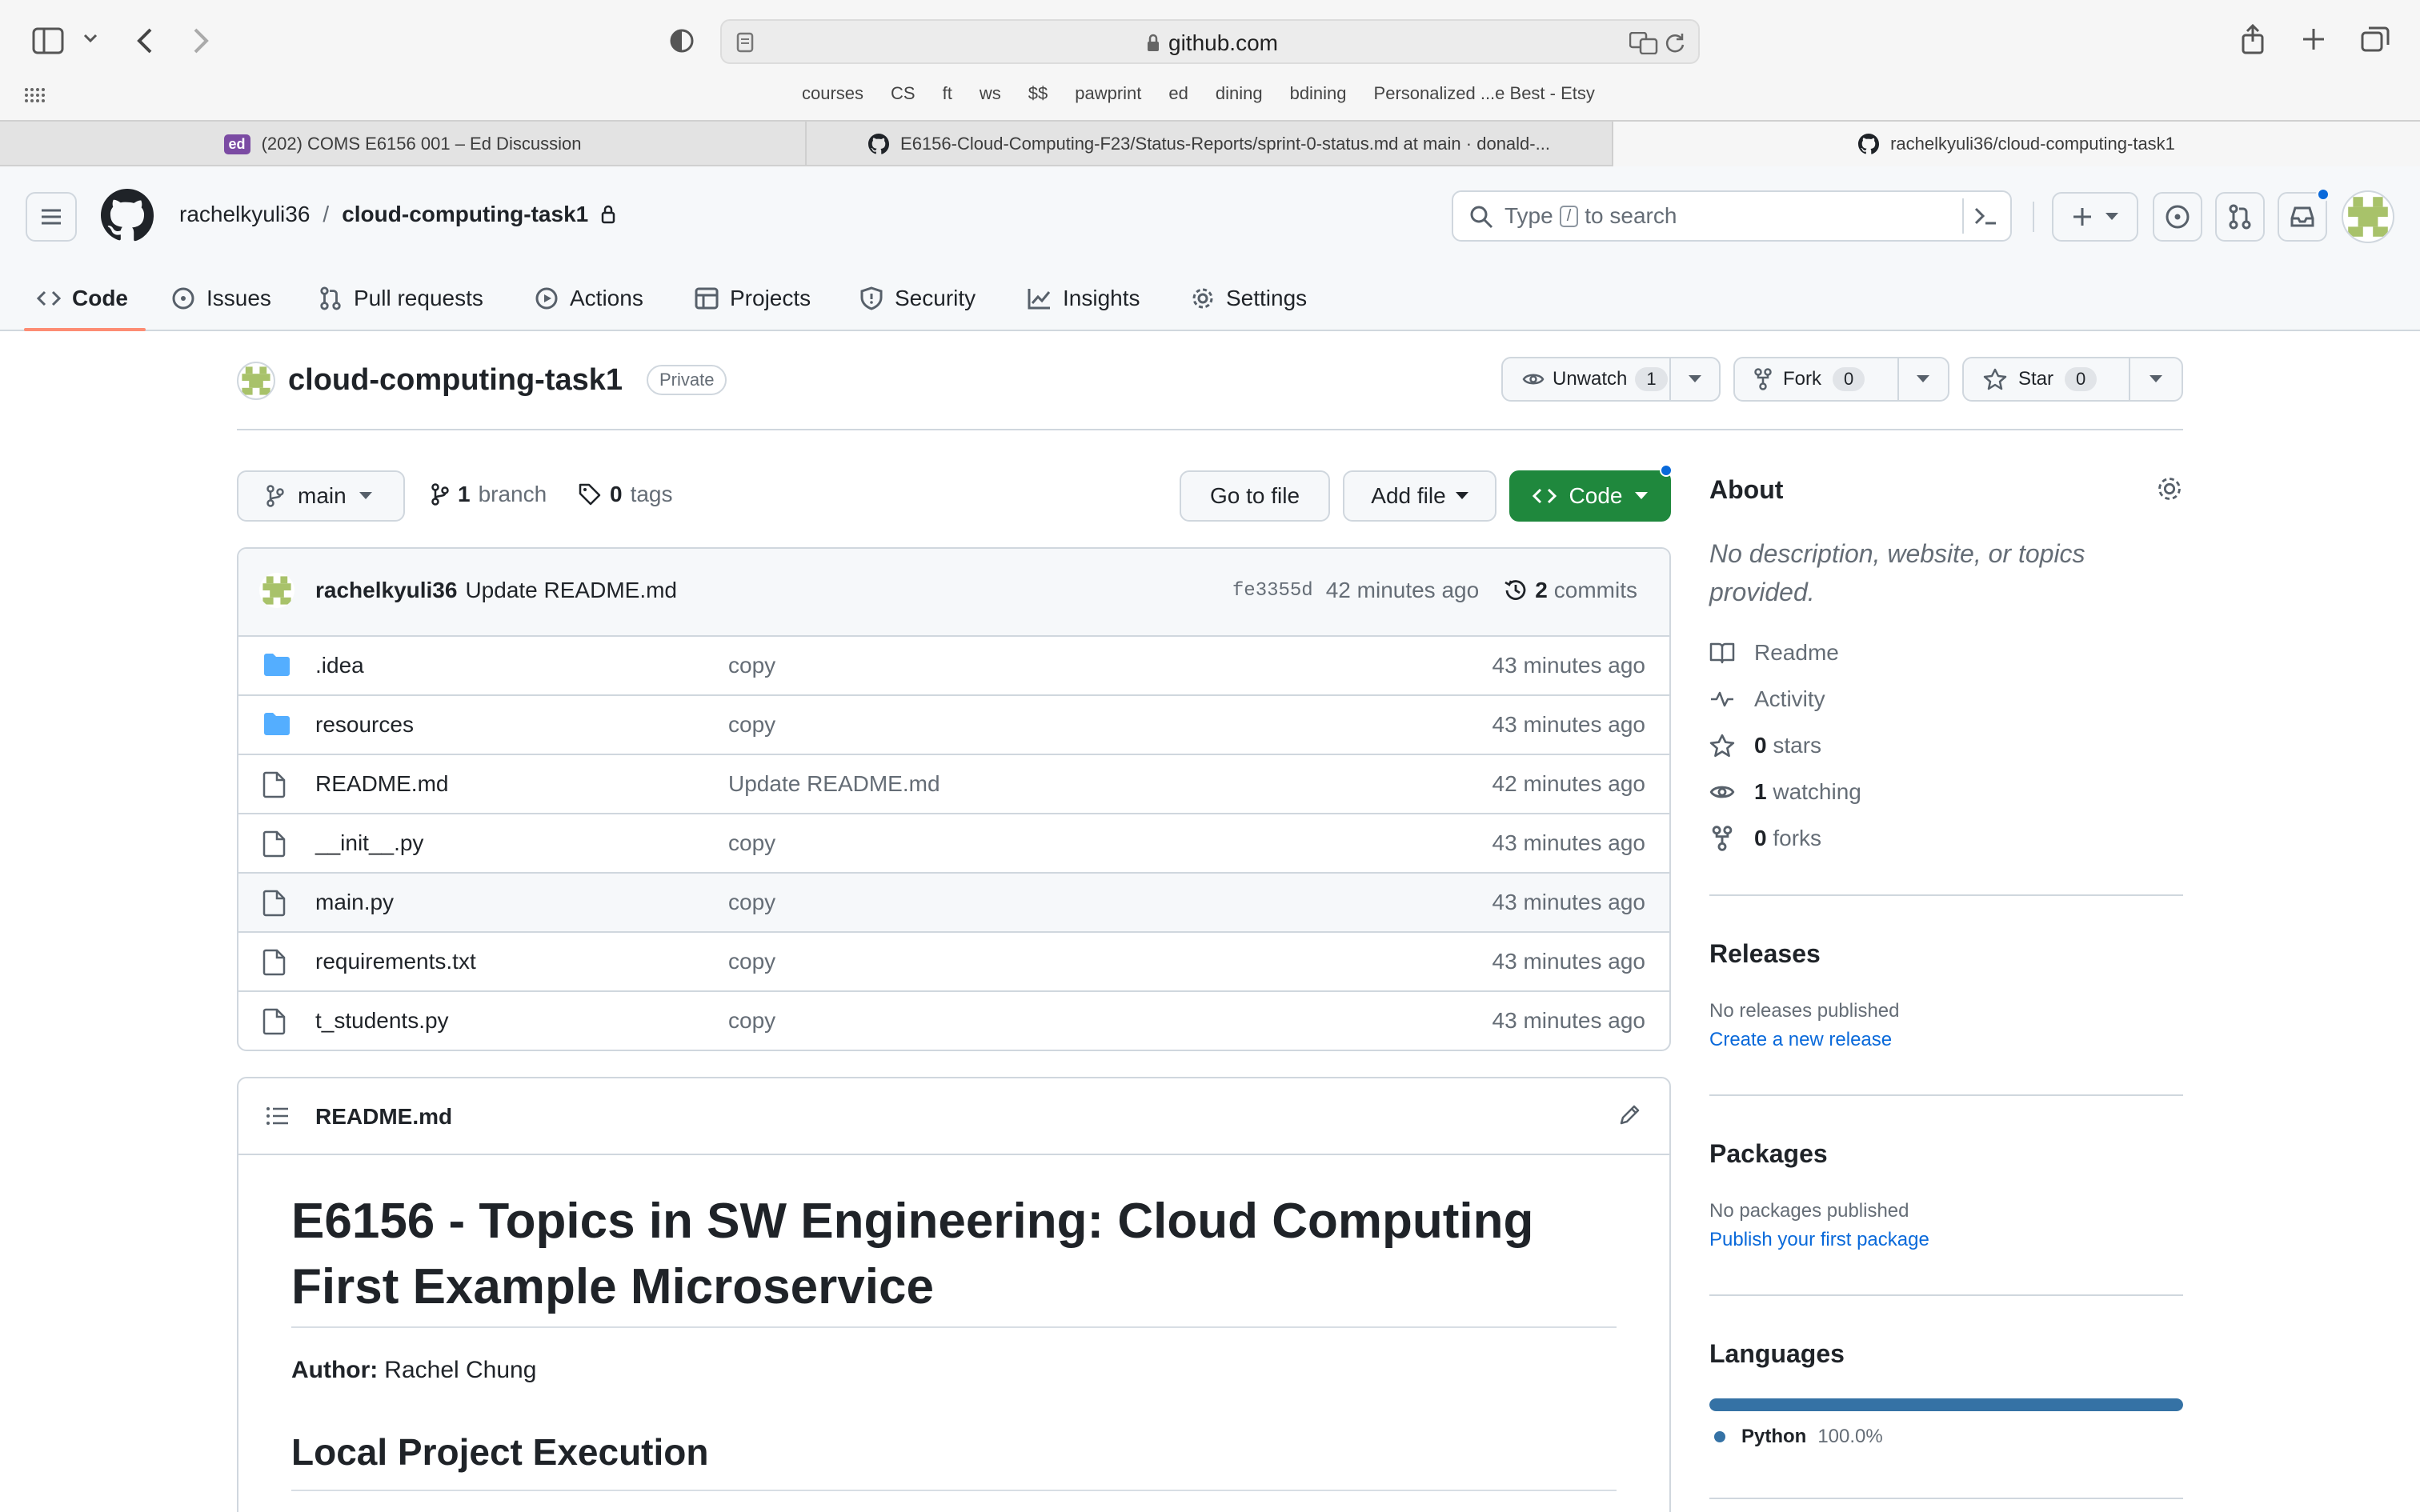  What do you see at coordinates (832, 93) in the screenshot?
I see `bookmark-courses: courses` at bounding box center [832, 93].